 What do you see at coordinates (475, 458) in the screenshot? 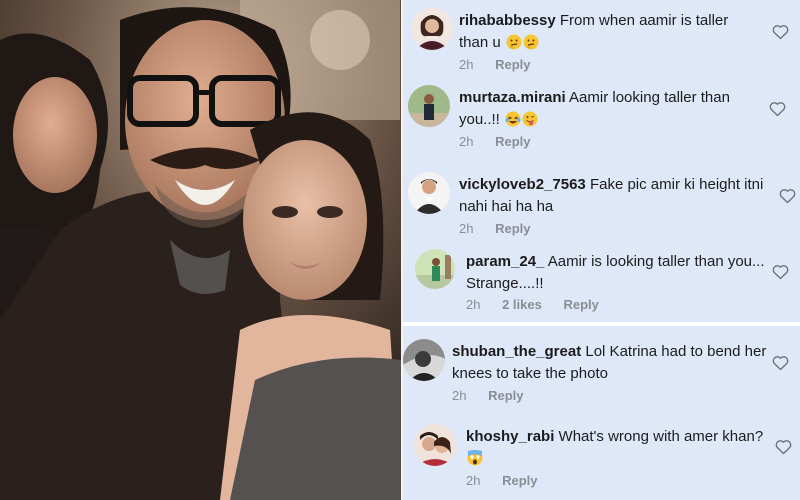
I see `screaming-face-emoji` at bounding box center [475, 458].